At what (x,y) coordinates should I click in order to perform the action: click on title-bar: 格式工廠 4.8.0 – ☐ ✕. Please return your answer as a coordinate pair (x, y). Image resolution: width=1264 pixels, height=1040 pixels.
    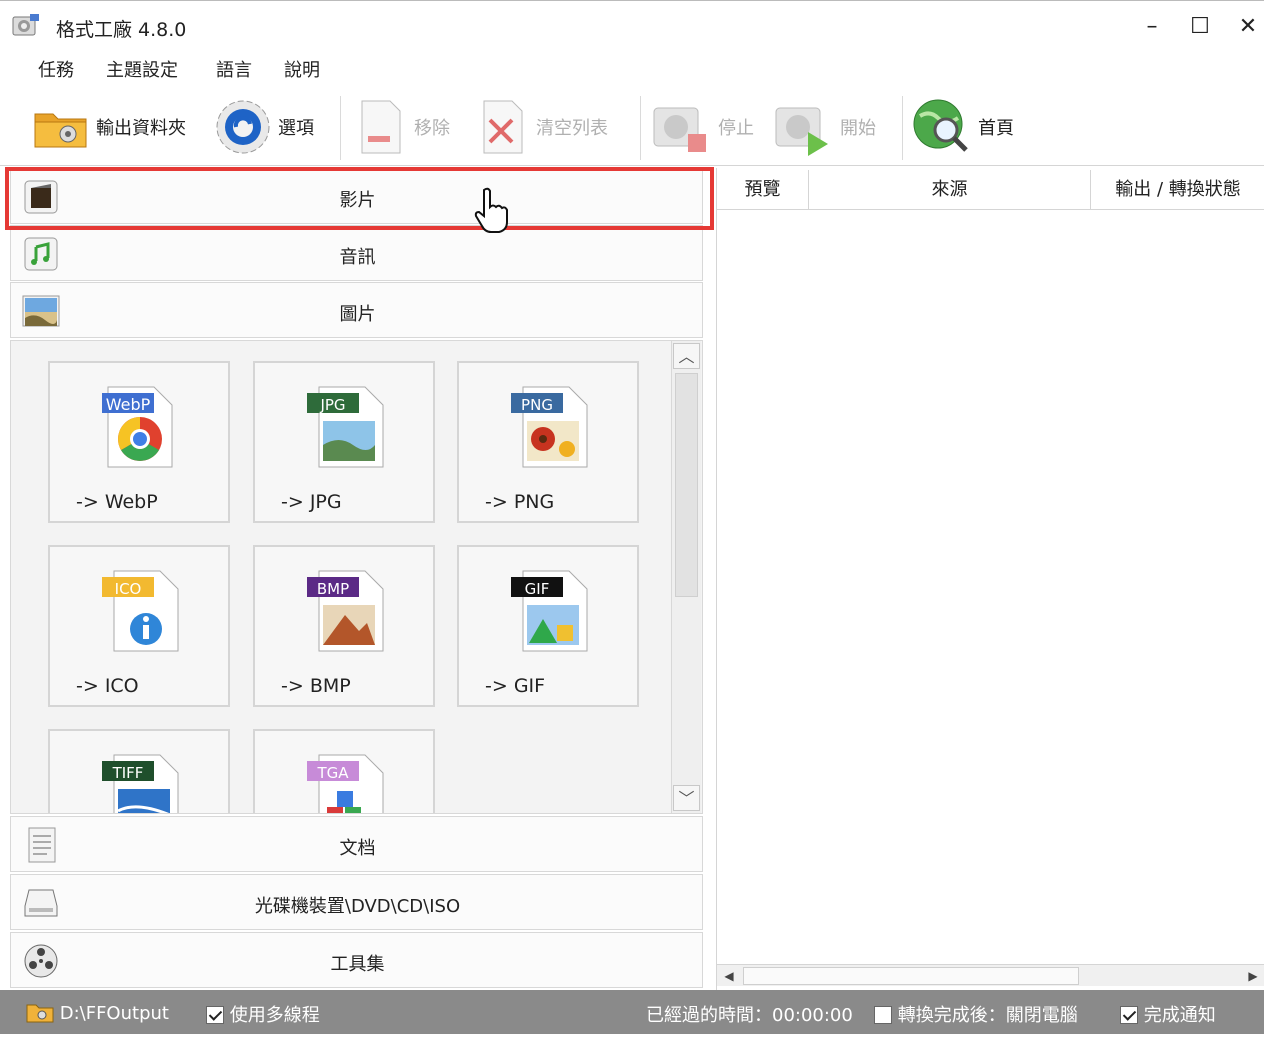
    Looking at the image, I should click on (632, 25).